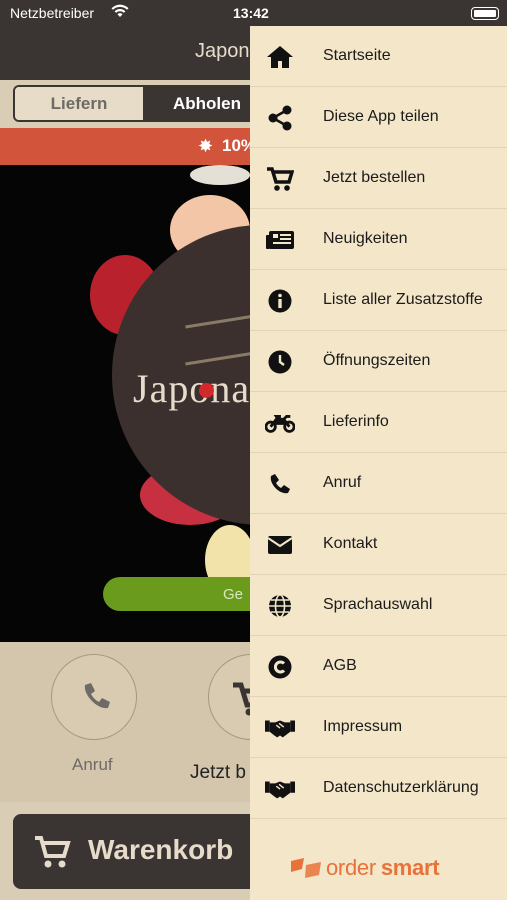 This screenshot has width=507, height=900. I want to click on ordersmart-logo-mark, so click(306, 868).